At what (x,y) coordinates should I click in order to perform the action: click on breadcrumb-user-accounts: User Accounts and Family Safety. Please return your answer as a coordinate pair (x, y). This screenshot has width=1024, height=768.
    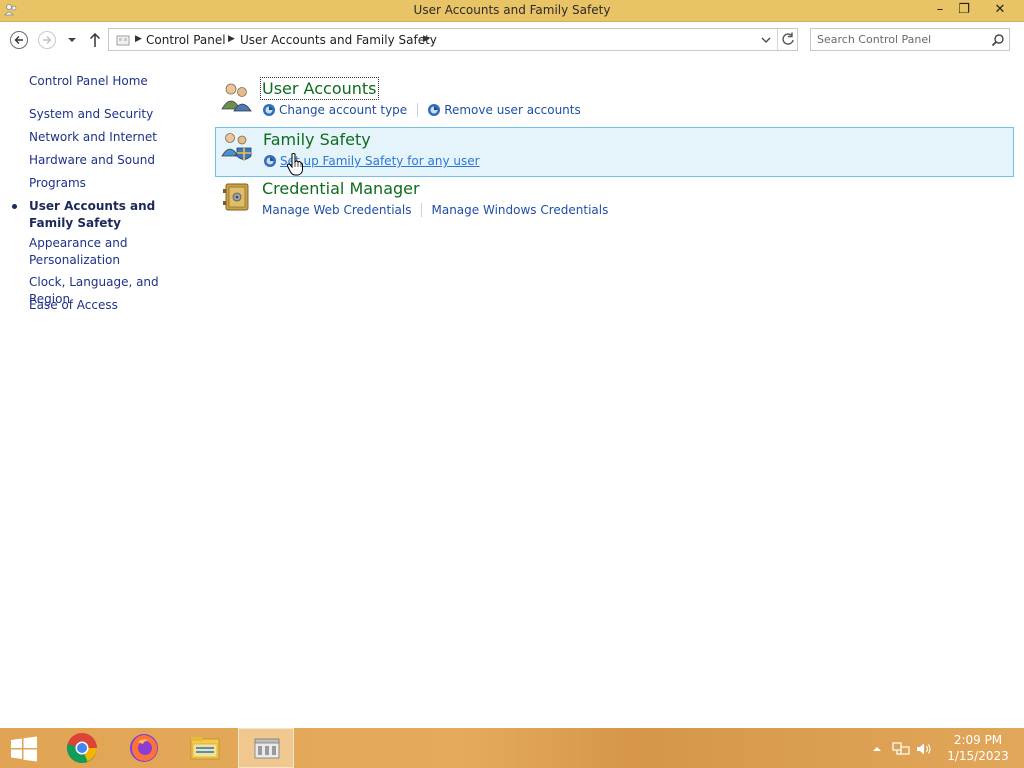
    Looking at the image, I should click on (338, 40).